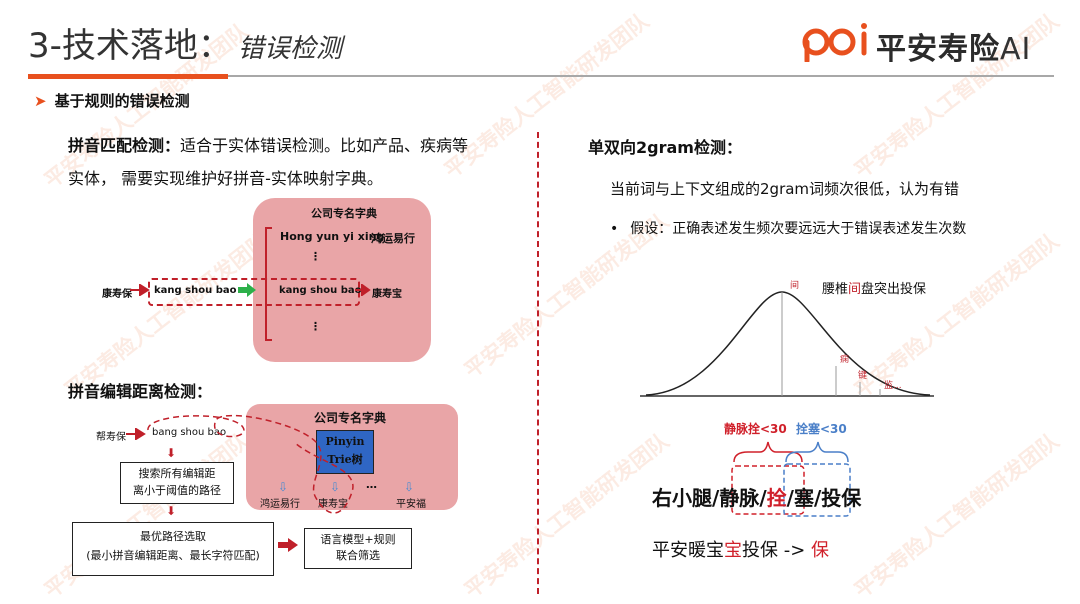  Describe the element at coordinates (665, 147) in the screenshot. I see `ngram-heading: 单双向2gram检测：` at that location.